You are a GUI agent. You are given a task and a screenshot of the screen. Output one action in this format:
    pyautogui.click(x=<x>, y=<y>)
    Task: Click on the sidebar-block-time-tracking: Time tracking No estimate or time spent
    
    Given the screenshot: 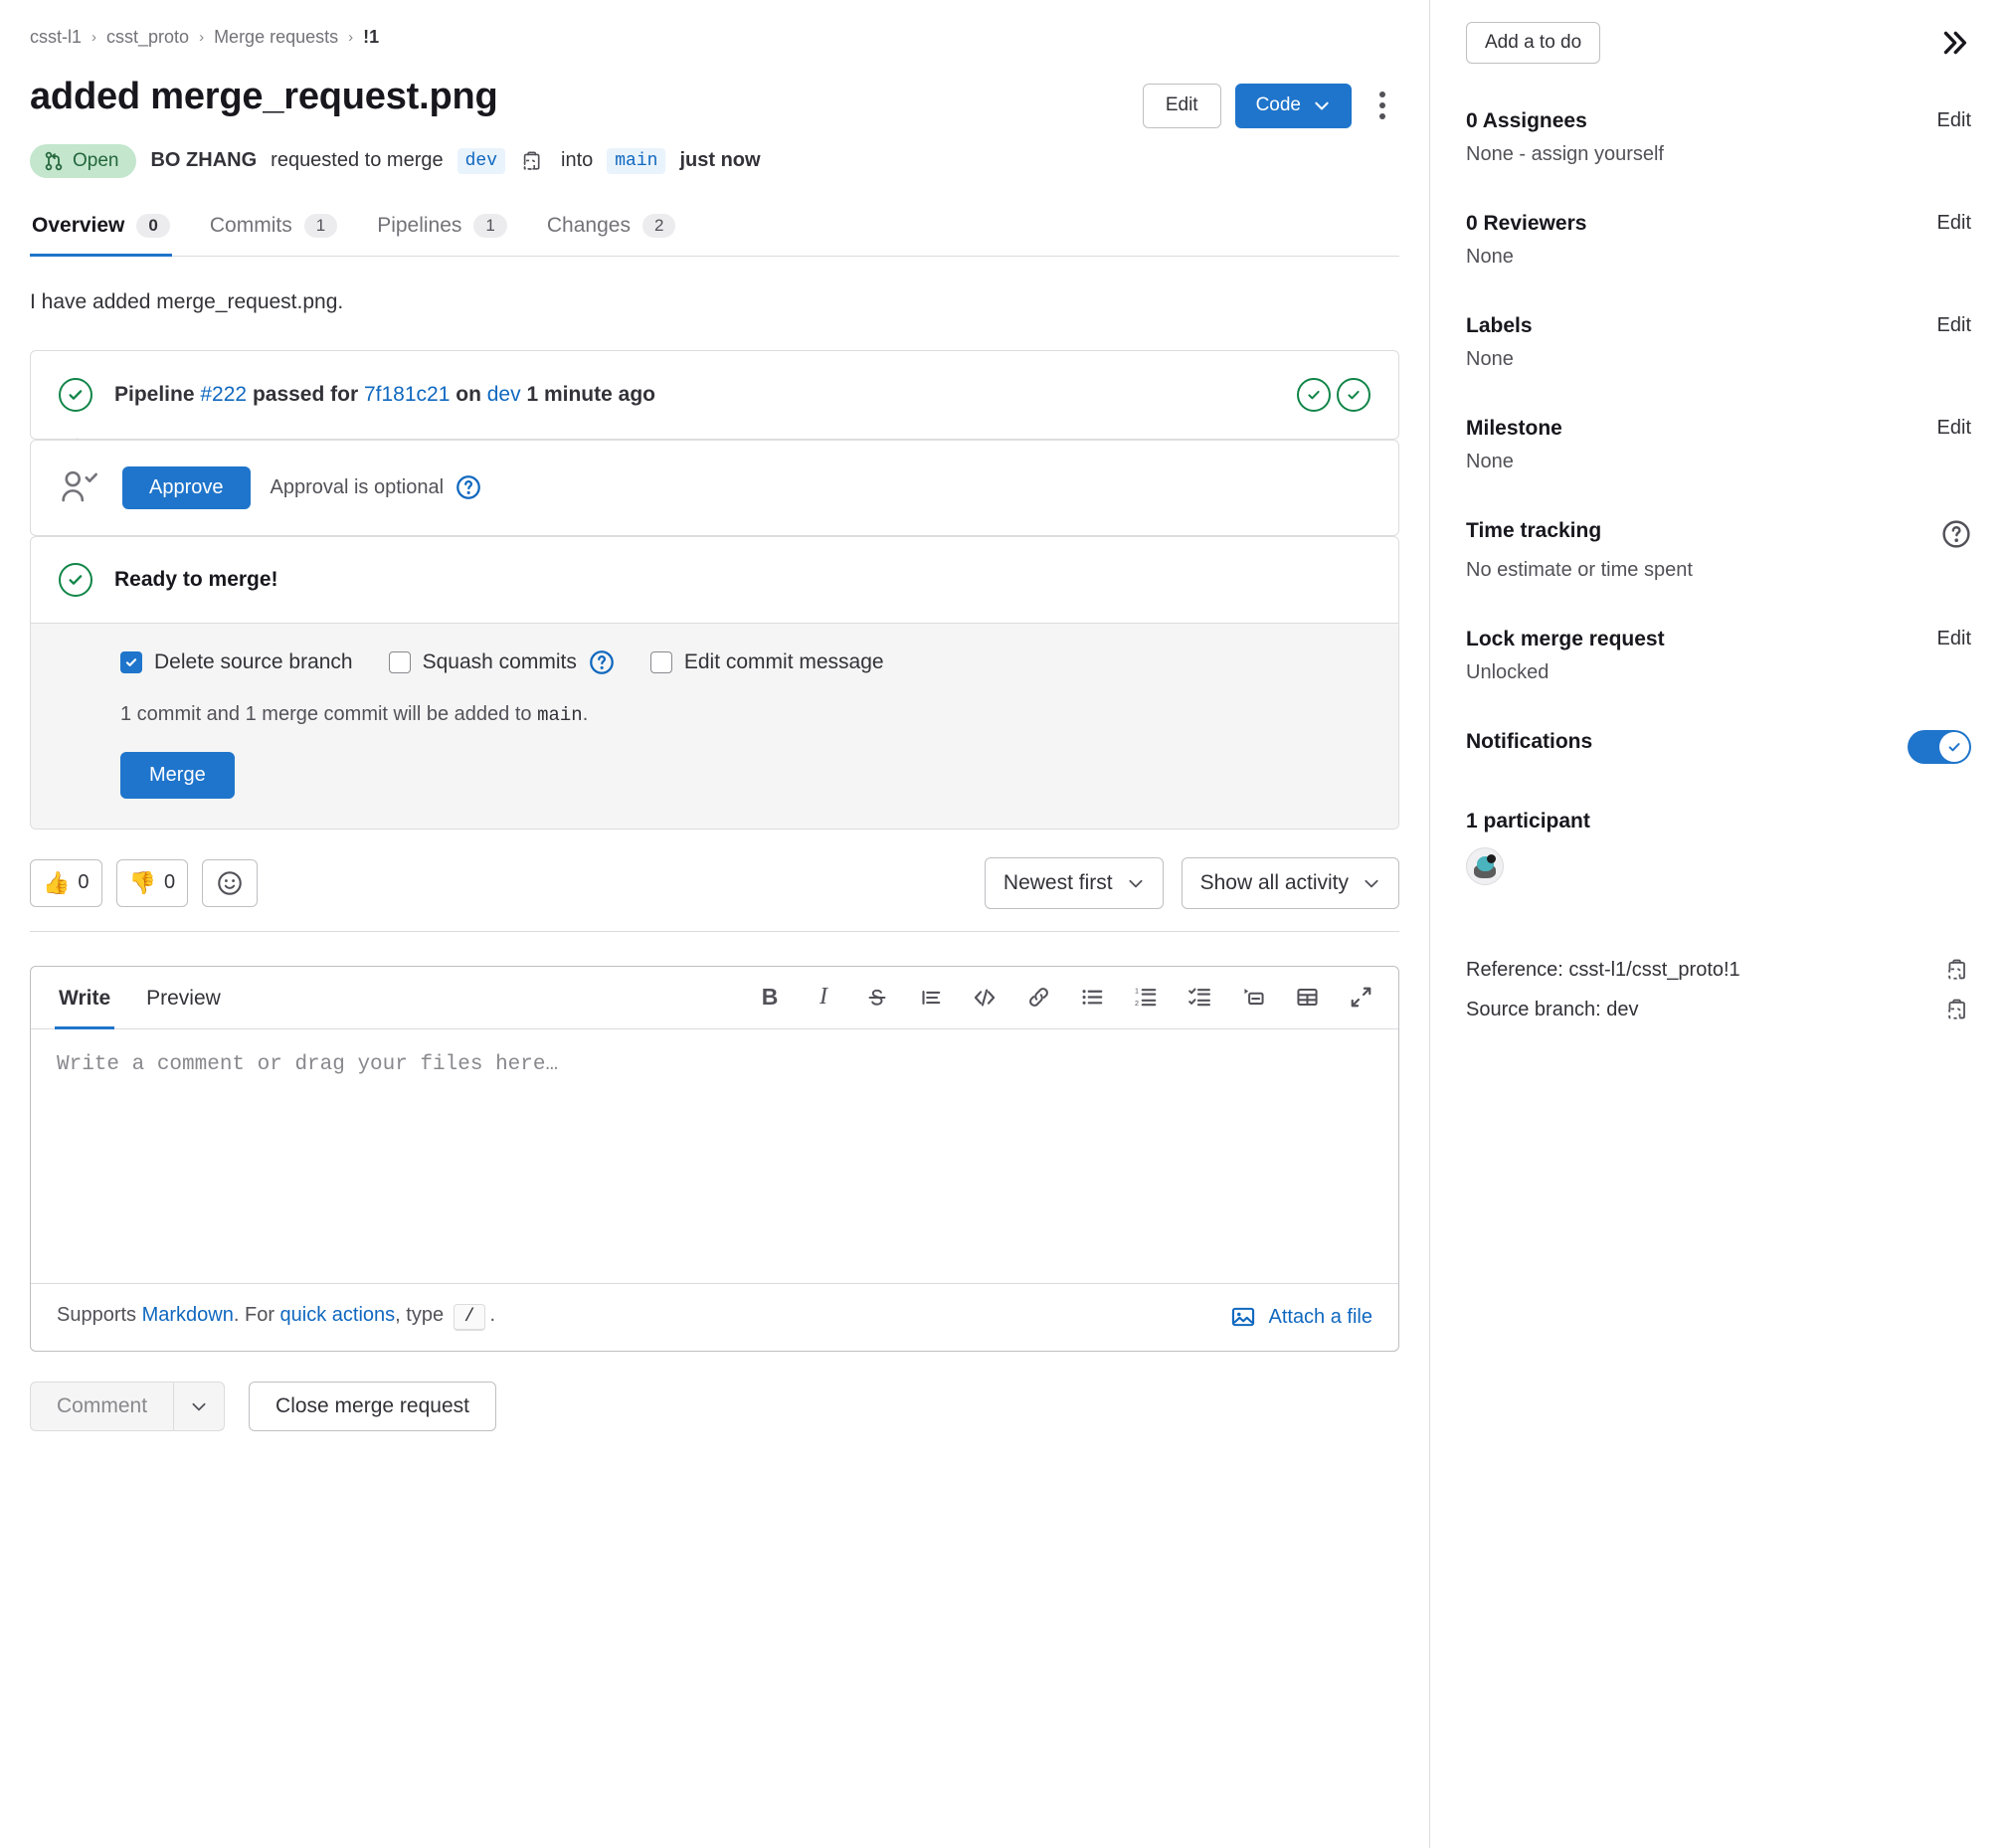 What is the action you would take?
    pyautogui.click(x=1719, y=550)
    